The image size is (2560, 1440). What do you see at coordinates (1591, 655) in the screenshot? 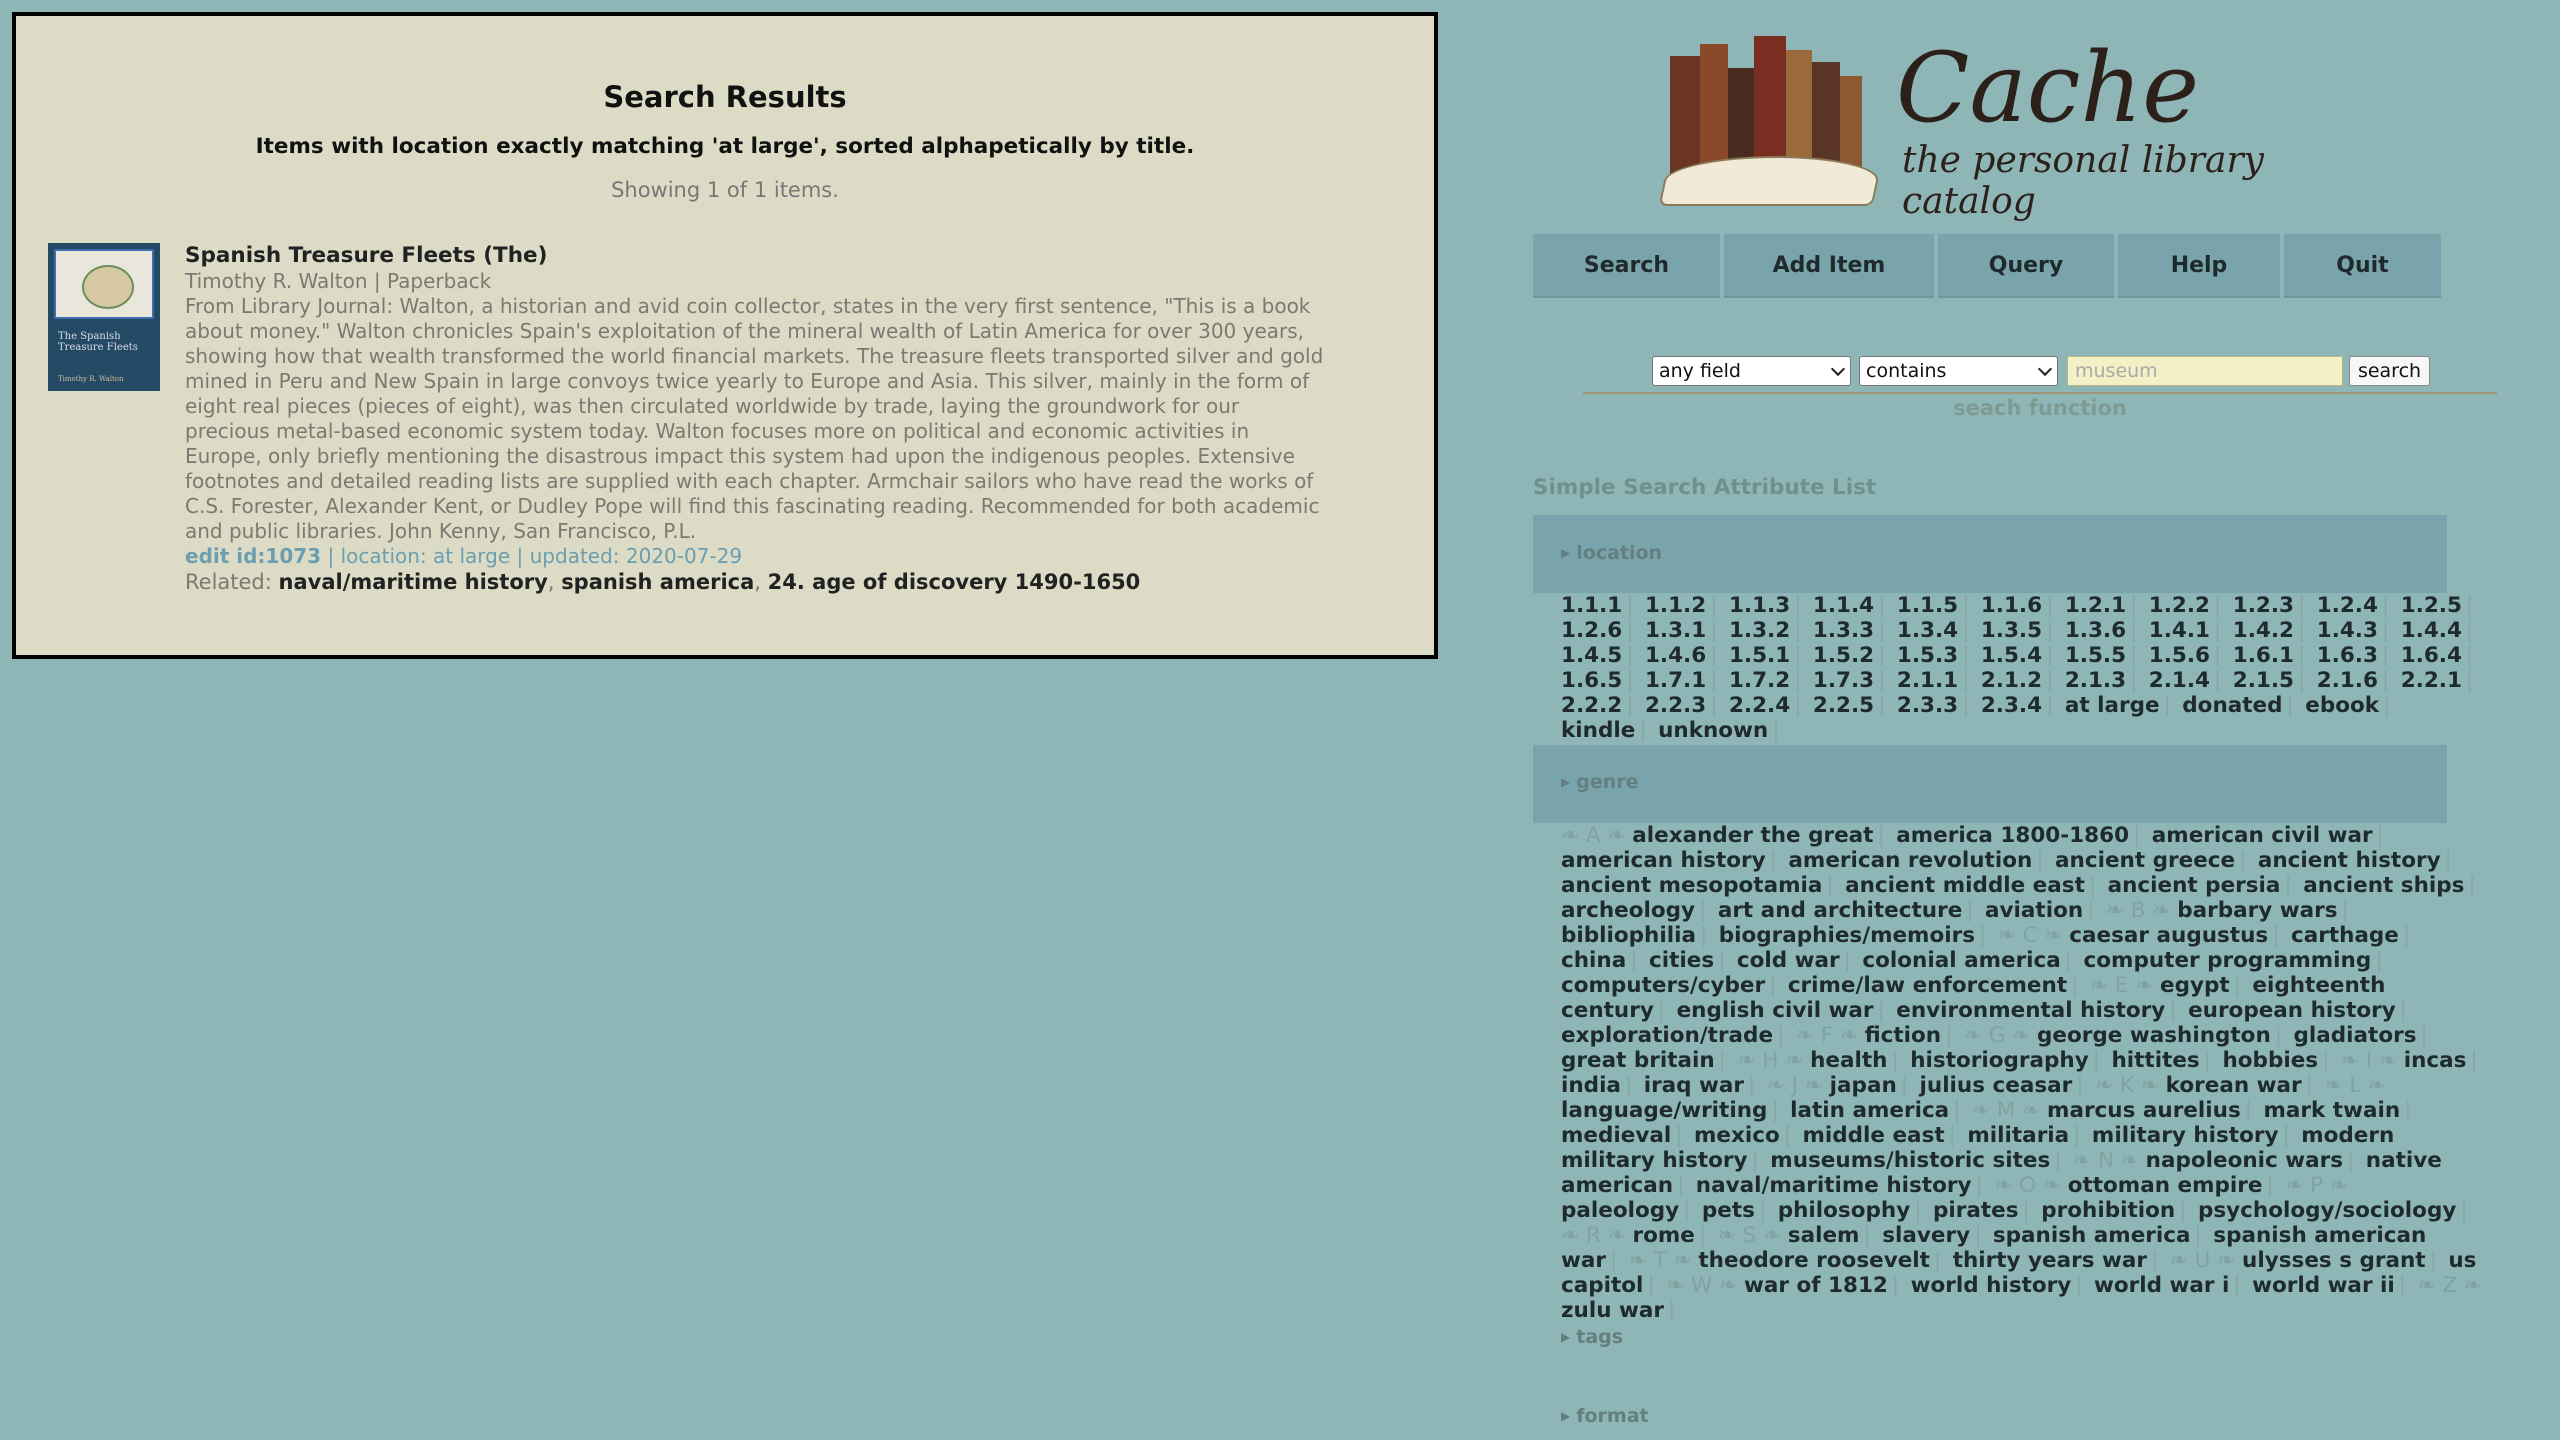
I see `attribute-link: 1.4.5` at bounding box center [1591, 655].